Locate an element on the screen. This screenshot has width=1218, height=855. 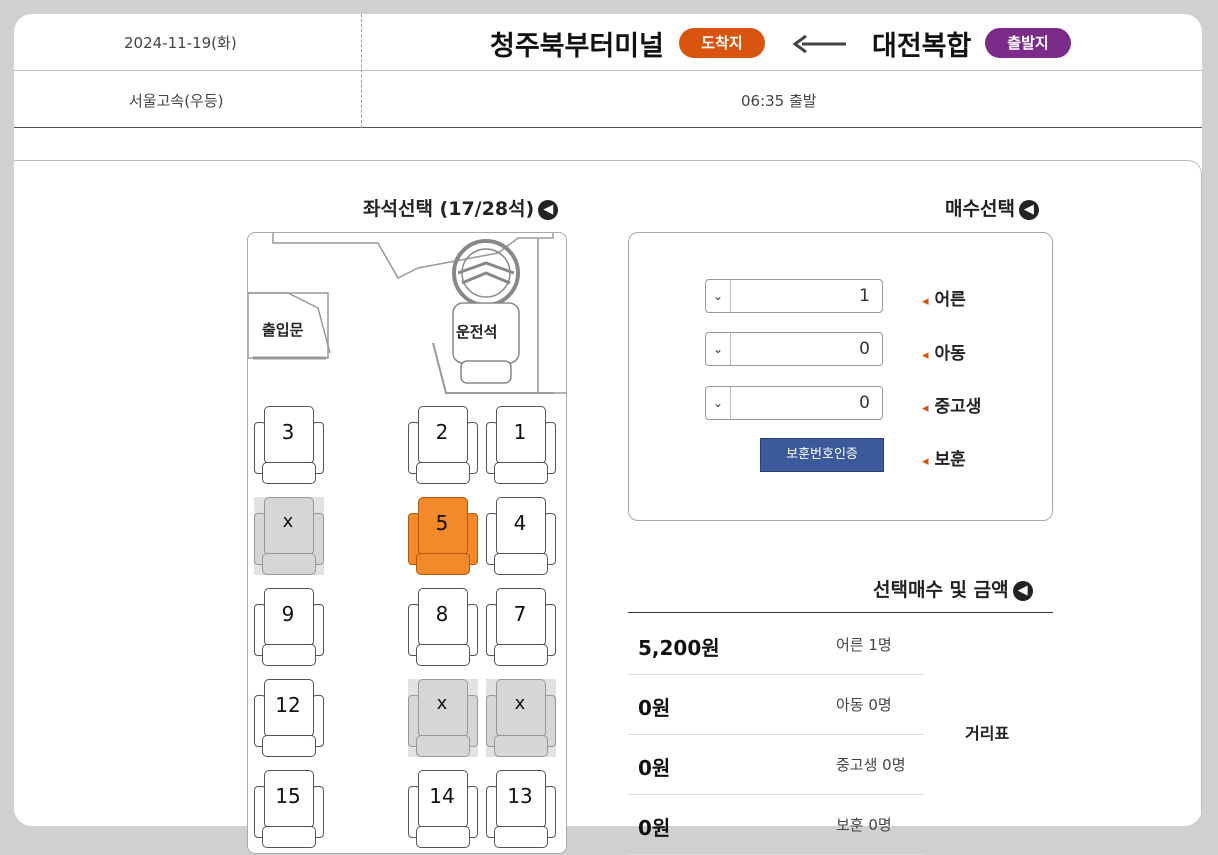
destination-badge: 도착지 is located at coordinates (722, 43).